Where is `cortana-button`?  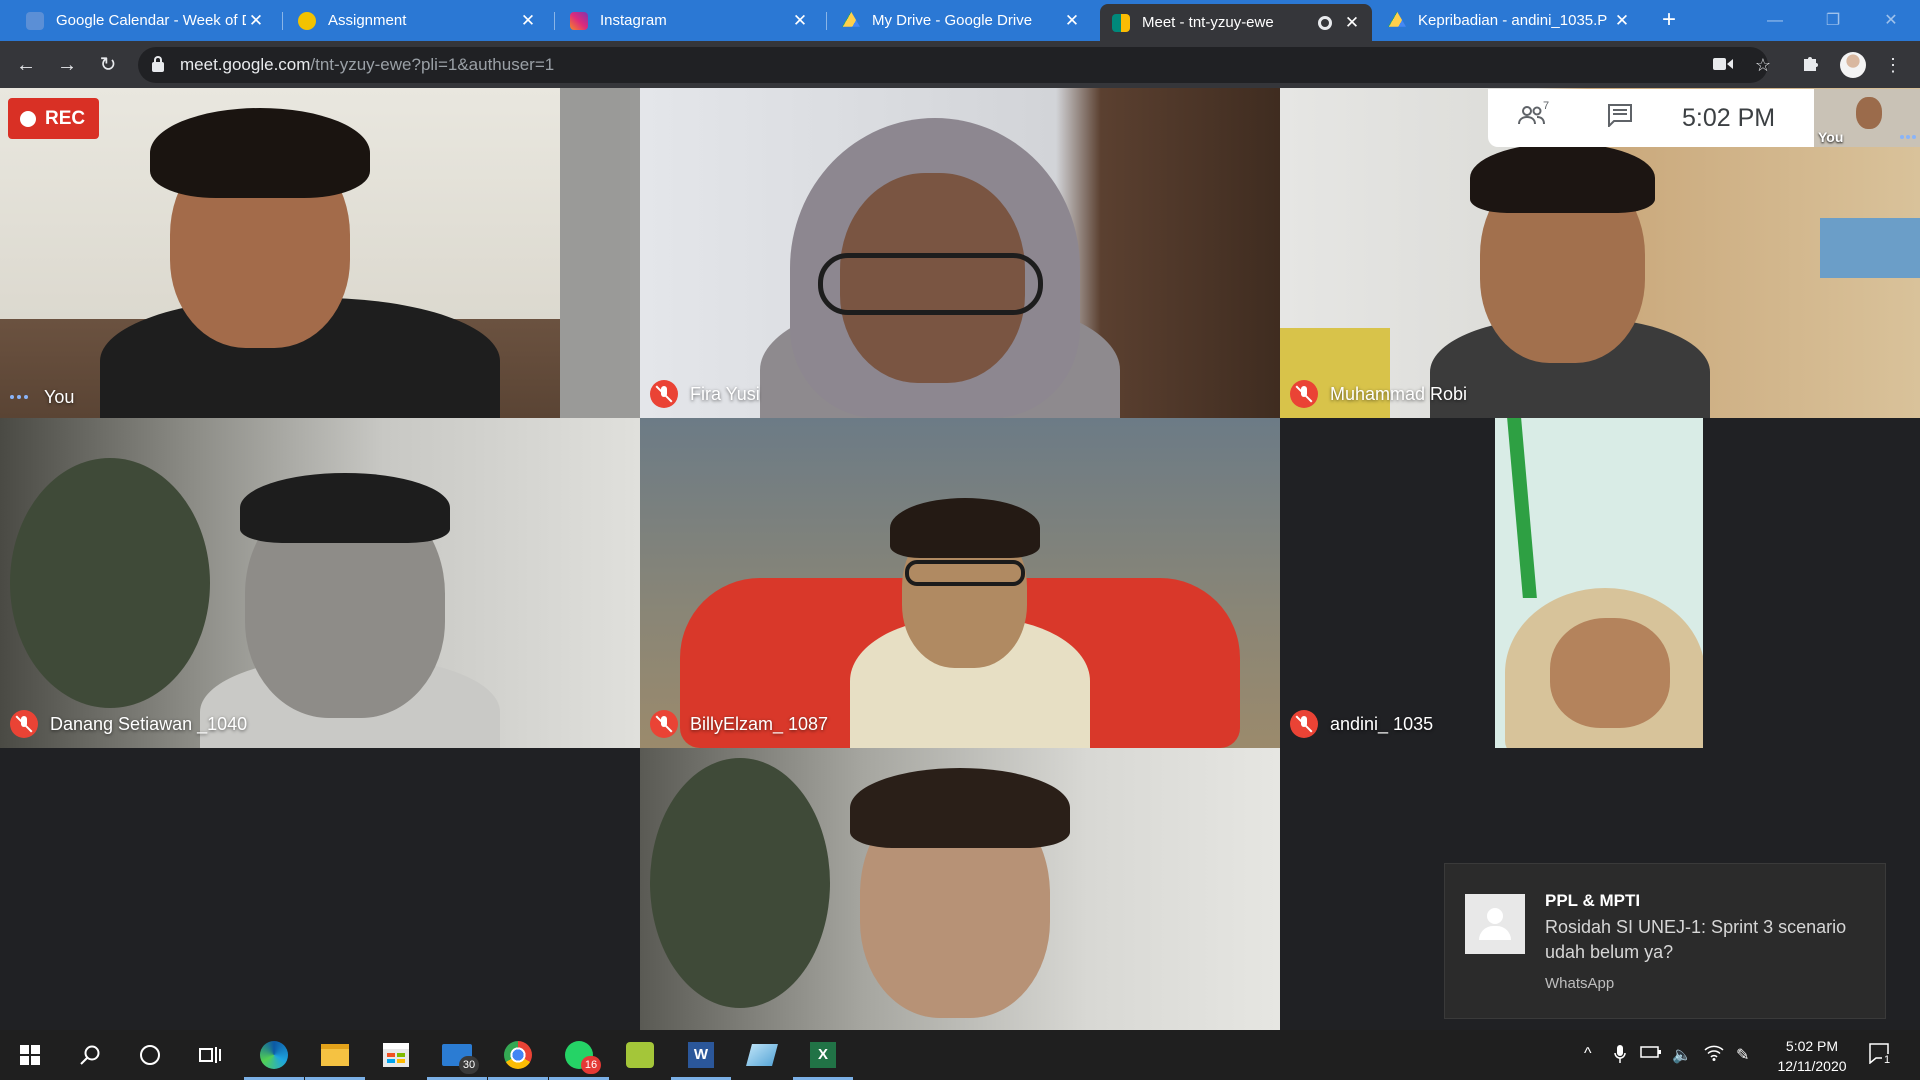
cortana-button is located at coordinates (150, 1055).